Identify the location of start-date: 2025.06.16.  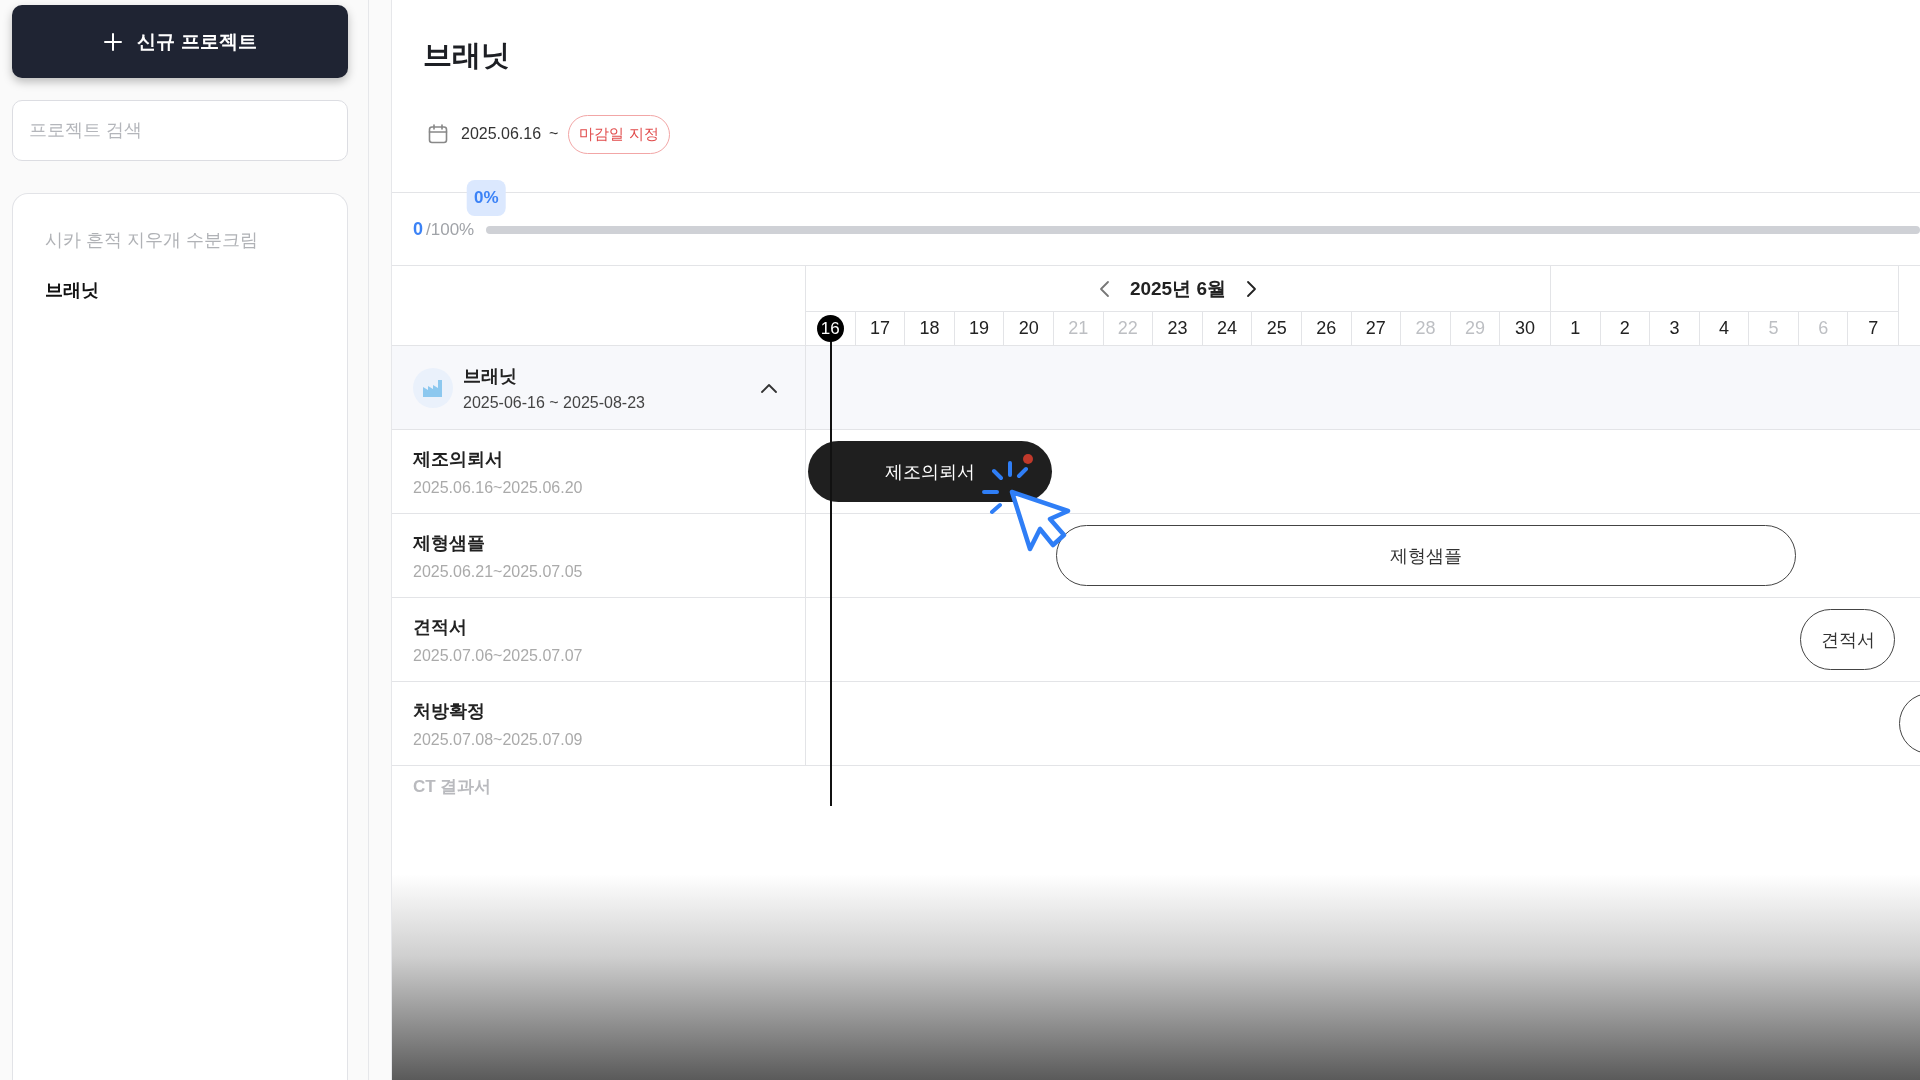
(501, 134).